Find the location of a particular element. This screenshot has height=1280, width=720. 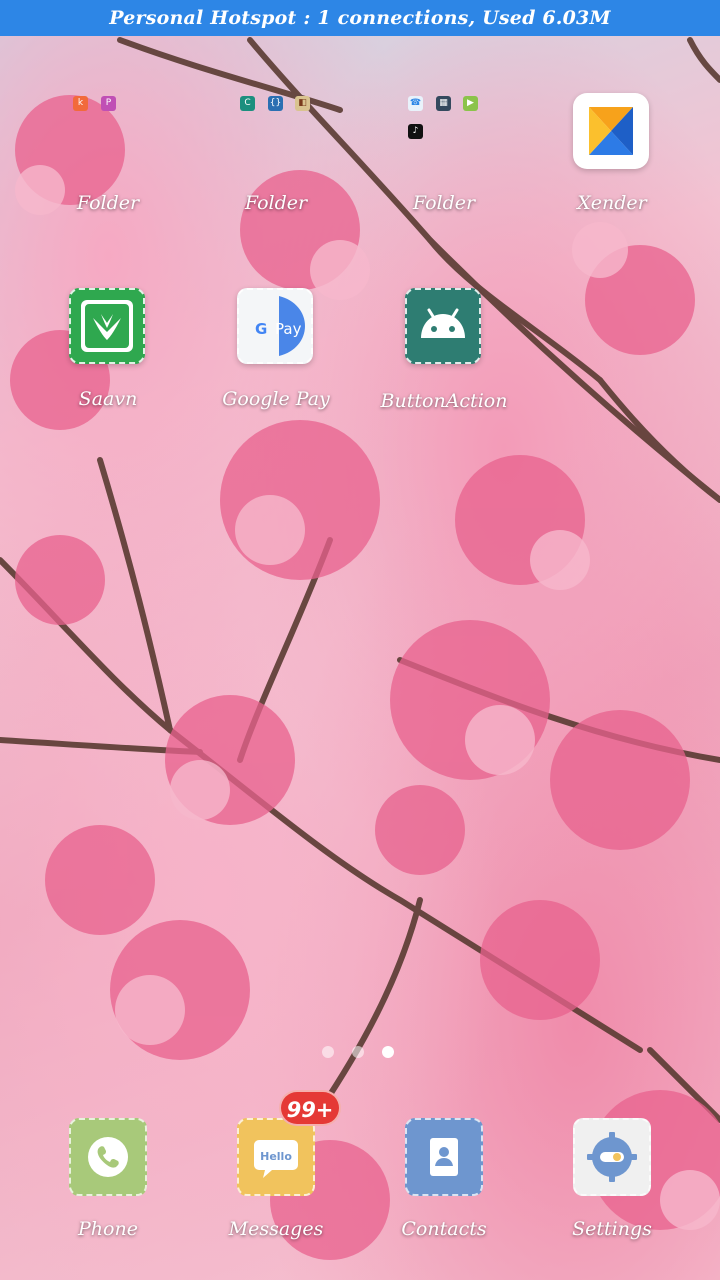

phone-icon is located at coordinates (108, 1157).